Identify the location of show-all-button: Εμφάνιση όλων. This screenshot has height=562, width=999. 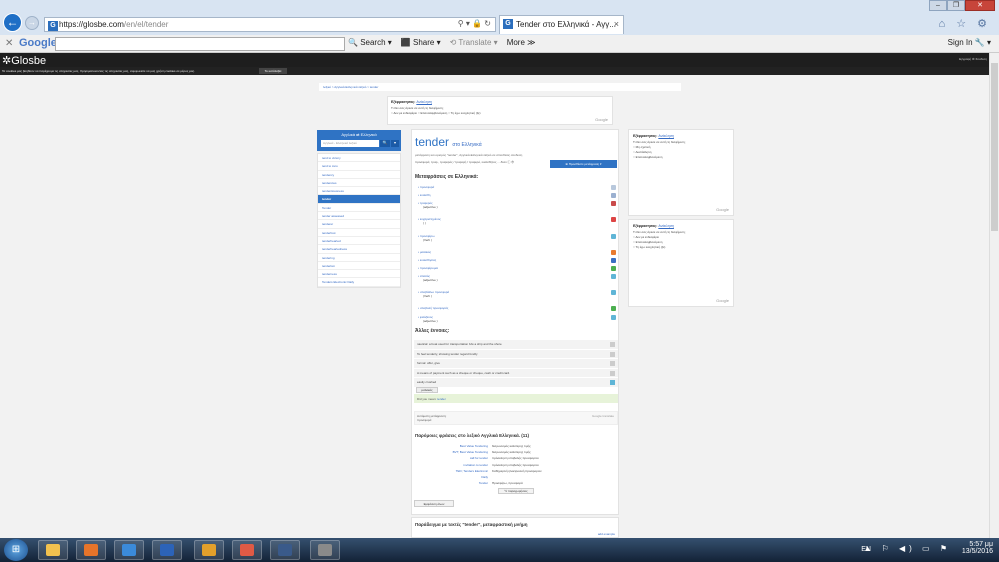
(434, 503).